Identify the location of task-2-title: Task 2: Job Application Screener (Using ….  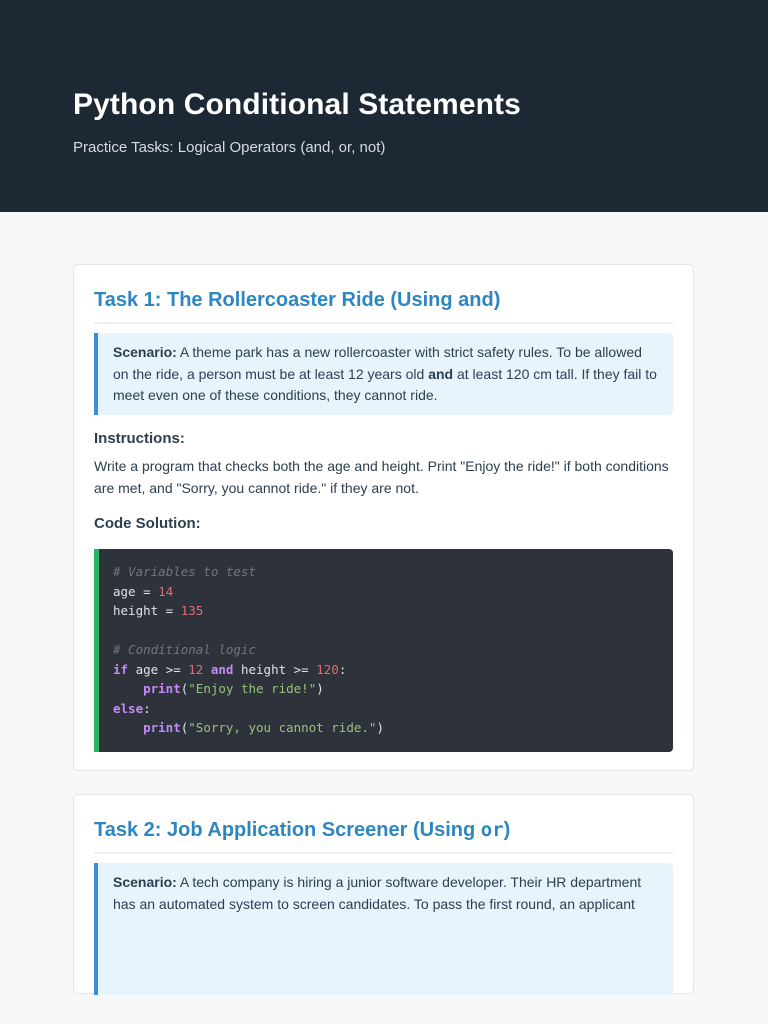
(302, 830).